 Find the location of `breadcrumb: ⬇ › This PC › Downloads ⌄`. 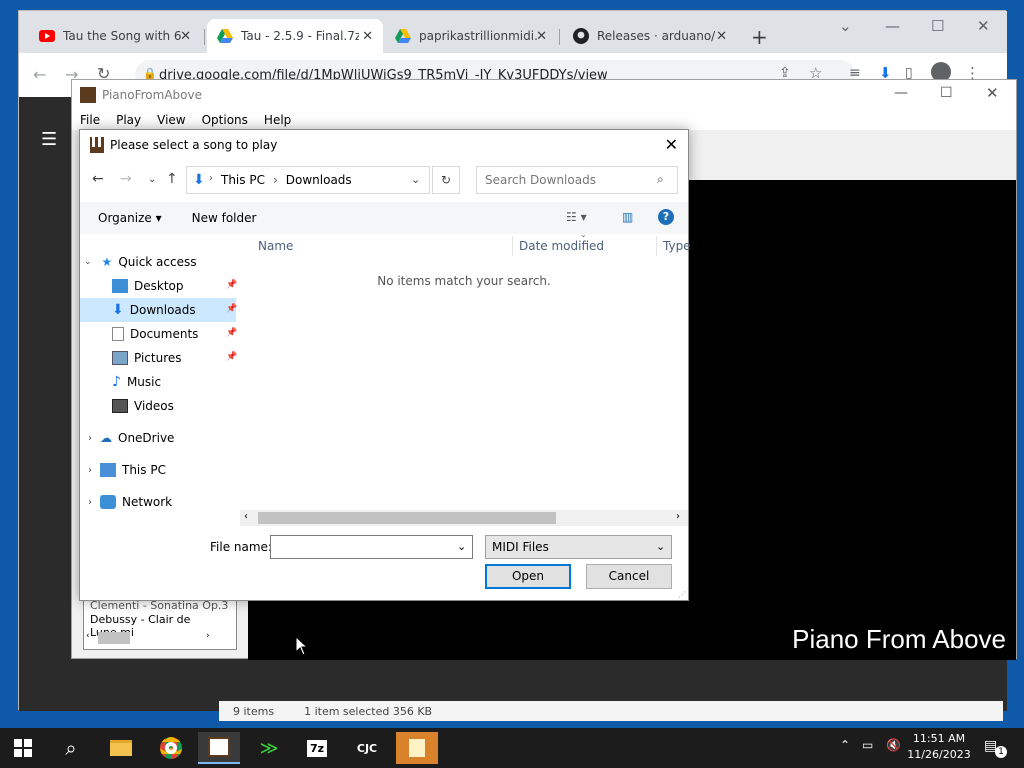

breadcrumb: ⬇ › This PC › Downloads ⌄ is located at coordinates (308, 180).